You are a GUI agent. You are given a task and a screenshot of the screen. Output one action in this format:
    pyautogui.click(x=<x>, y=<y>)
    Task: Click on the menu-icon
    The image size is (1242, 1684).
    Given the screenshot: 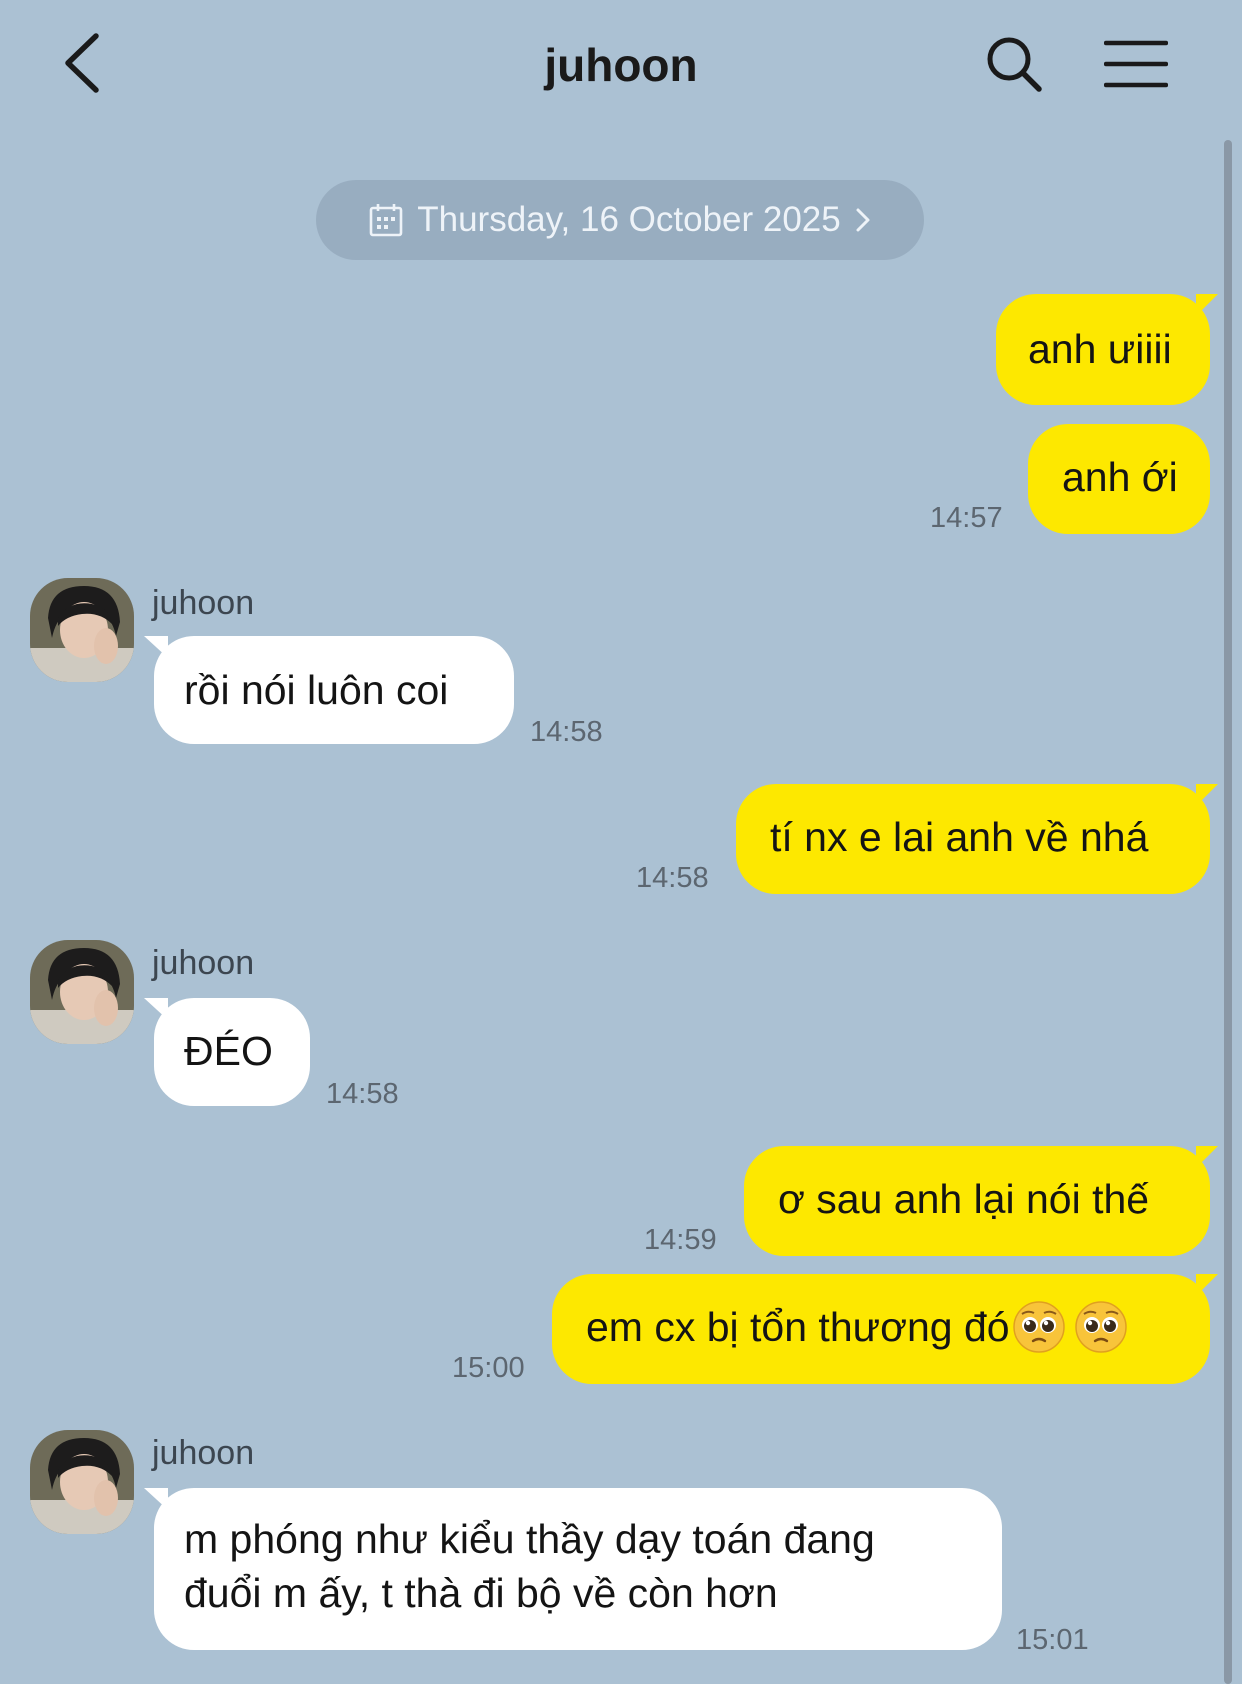 What is the action you would take?
    pyautogui.click(x=1136, y=64)
    